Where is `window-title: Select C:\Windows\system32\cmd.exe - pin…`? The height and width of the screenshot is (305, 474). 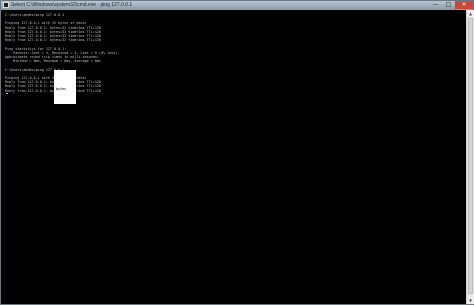 window-title: Select C:\Windows\system32\cmd.exe - pin… is located at coordinates (72, 5).